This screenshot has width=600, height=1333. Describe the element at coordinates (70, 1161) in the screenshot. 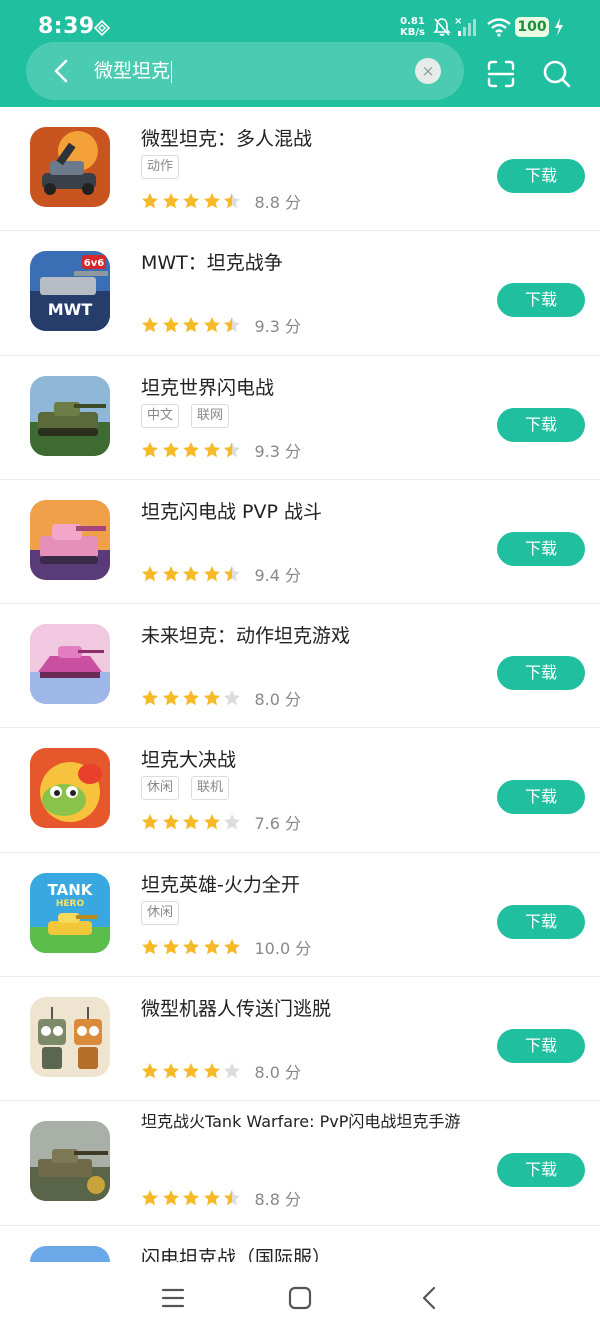

I see `tank-warfare-icon` at that location.